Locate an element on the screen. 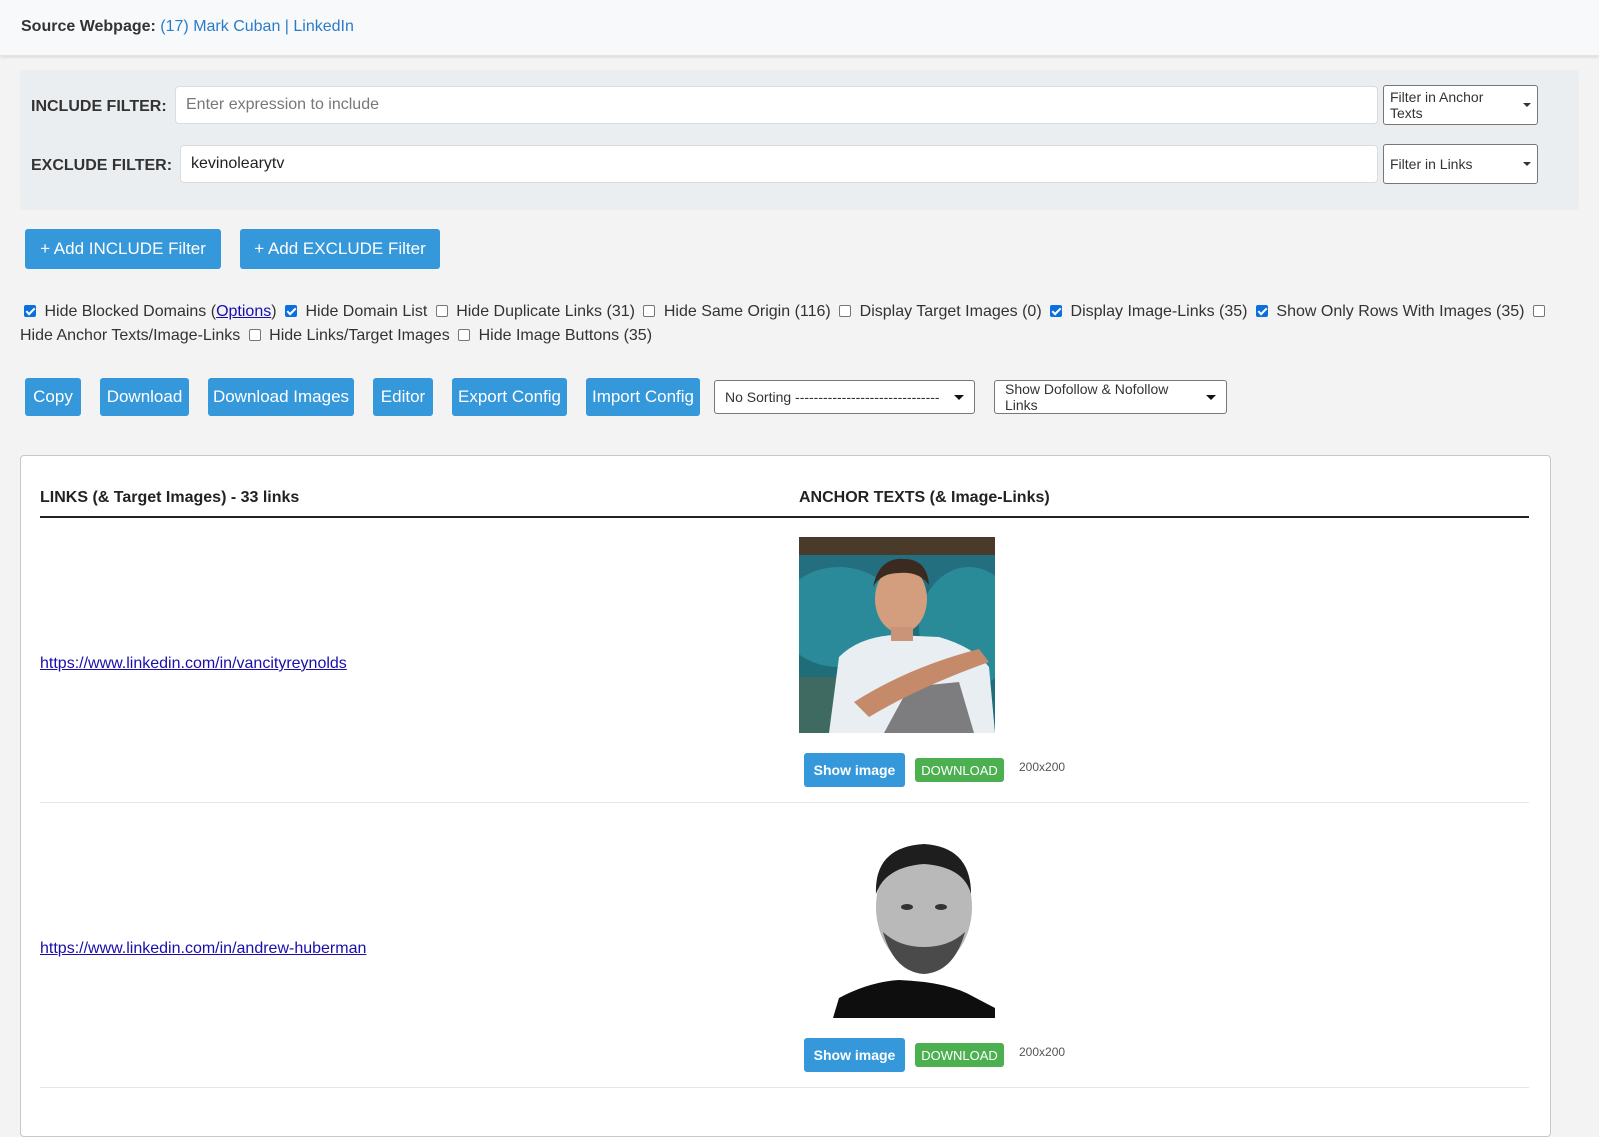 The width and height of the screenshot is (1599, 1137). include-filter-input is located at coordinates (776, 105).